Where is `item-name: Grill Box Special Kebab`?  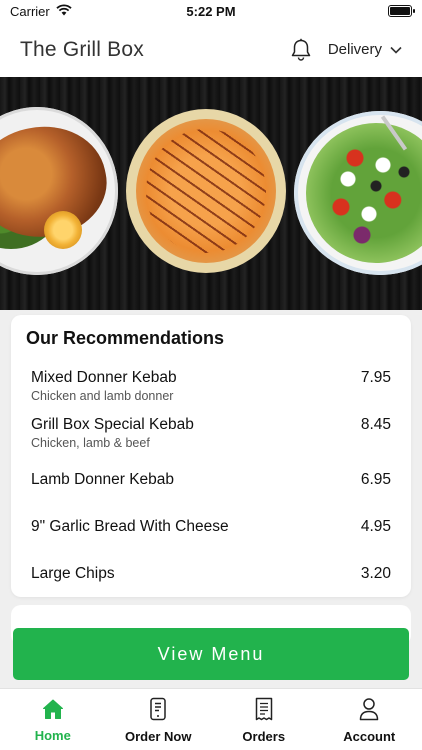 item-name: Grill Box Special Kebab is located at coordinates (112, 424).